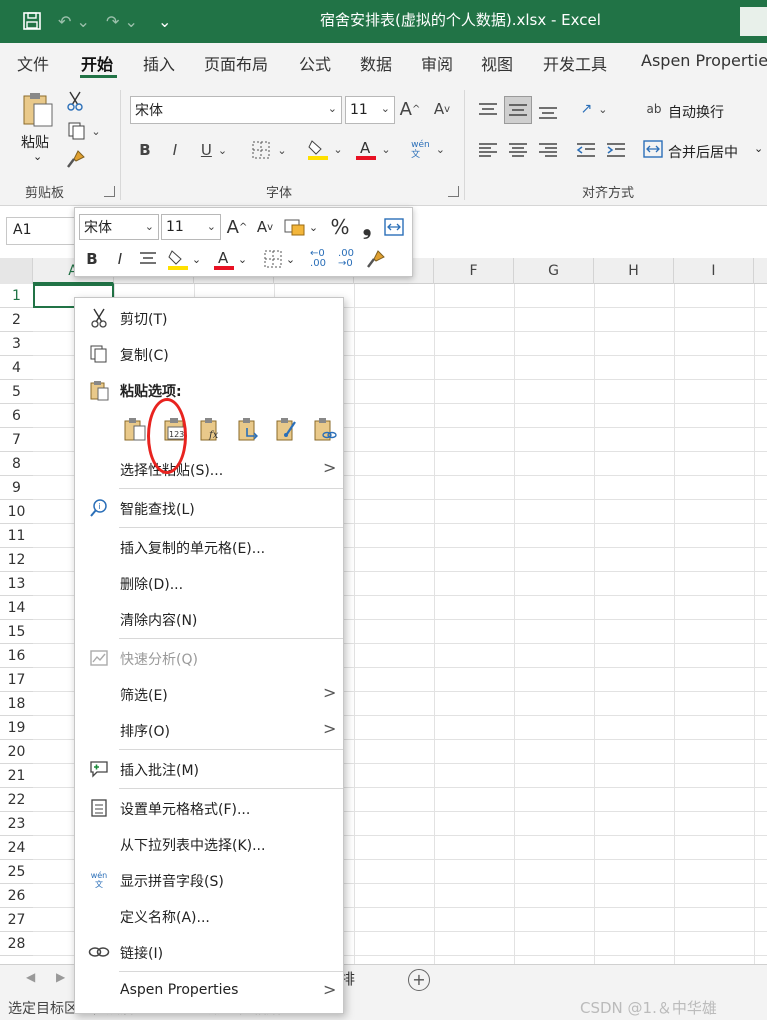  What do you see at coordinates (474, 271) in the screenshot?
I see `column-header: F` at bounding box center [474, 271].